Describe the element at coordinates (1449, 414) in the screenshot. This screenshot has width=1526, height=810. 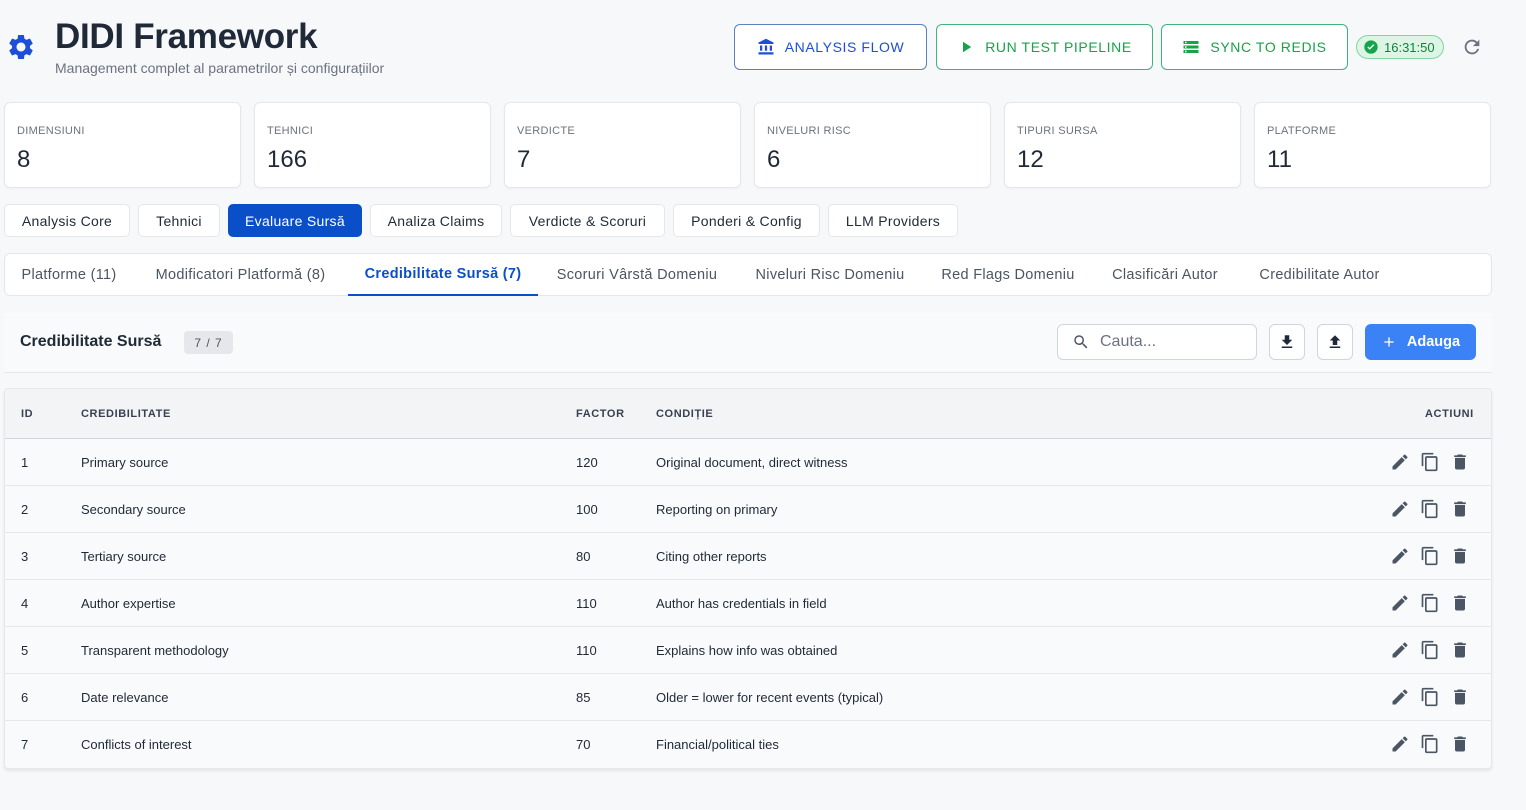
I see `column-header-actiuni: ACTIUNI` at that location.